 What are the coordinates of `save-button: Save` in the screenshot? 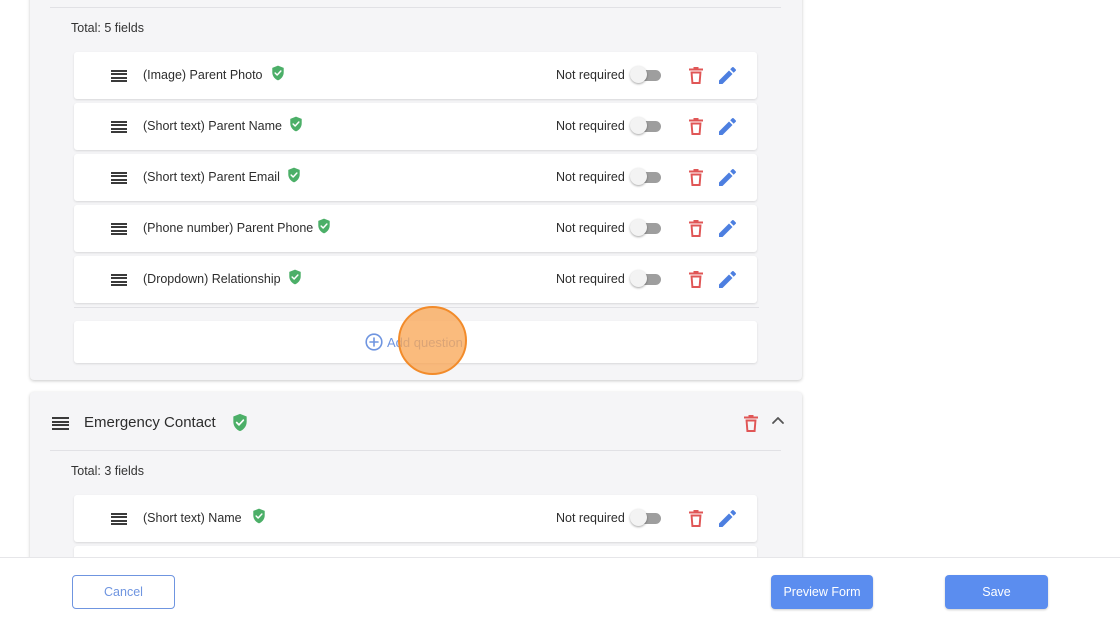 It's located at (996, 592).